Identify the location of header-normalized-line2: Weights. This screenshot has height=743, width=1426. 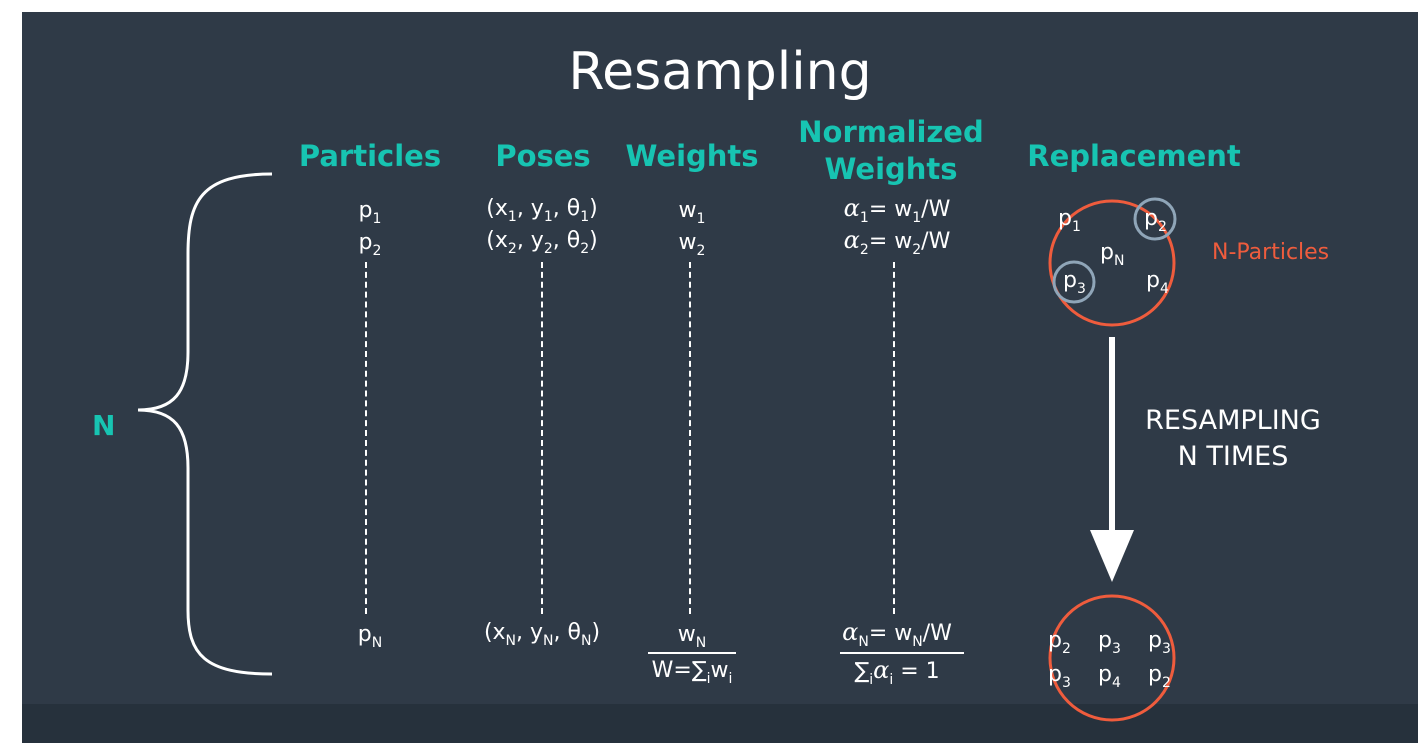
(891, 169).